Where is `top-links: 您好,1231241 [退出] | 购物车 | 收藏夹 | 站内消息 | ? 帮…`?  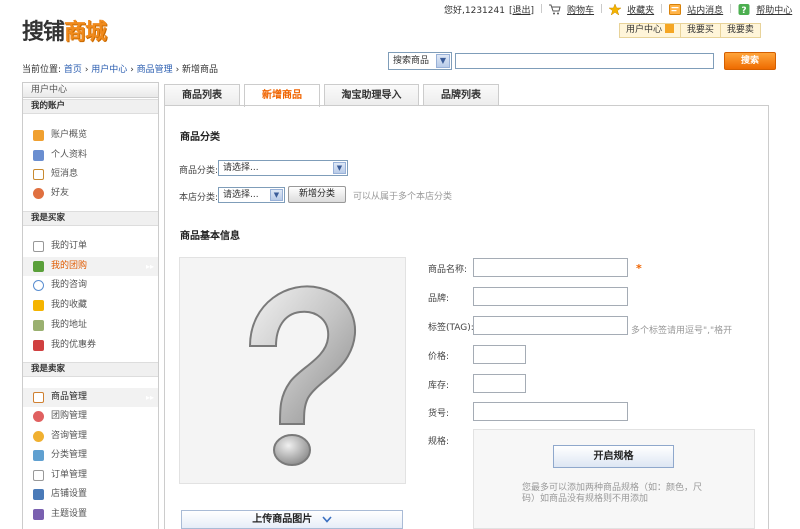 top-links: 您好,1231241 [退出] | 购物车 | 收藏夹 | 站内消息 | ? 帮… is located at coordinates (618, 9).